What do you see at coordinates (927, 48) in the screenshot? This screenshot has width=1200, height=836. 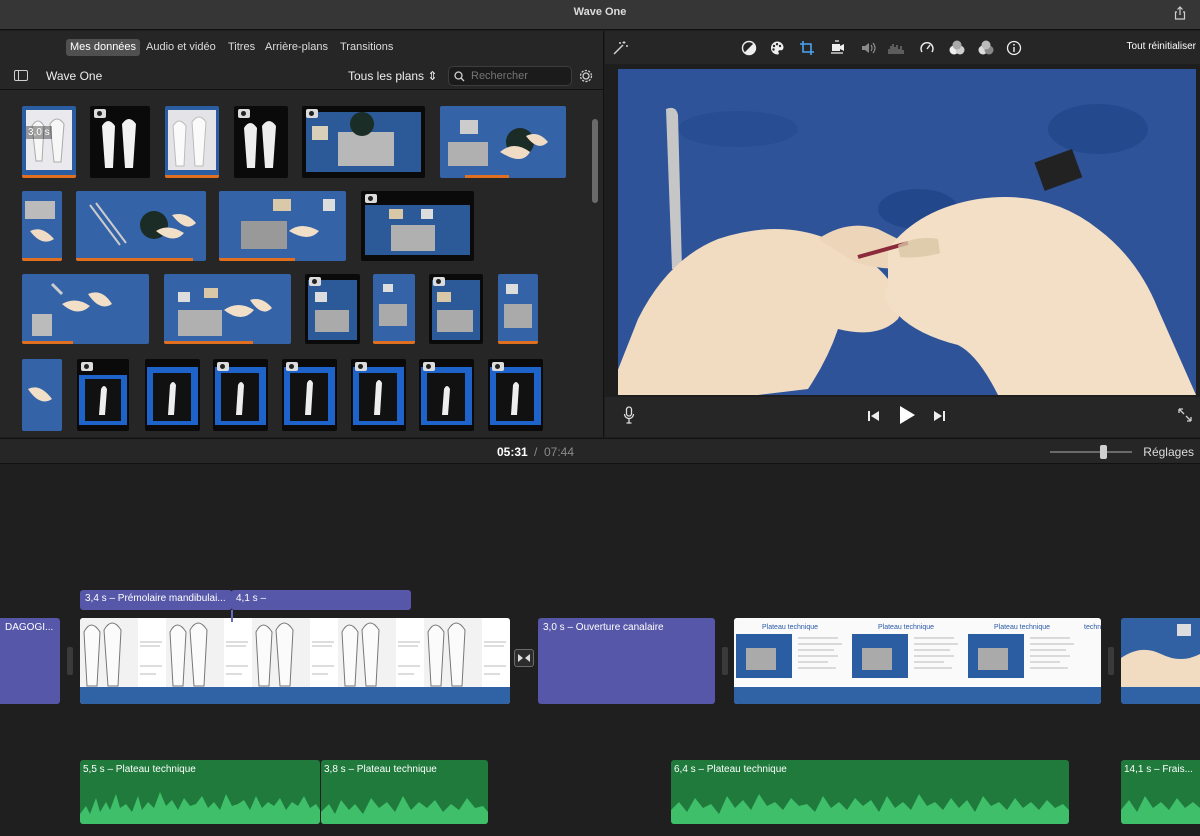 I see `speed-icon` at bounding box center [927, 48].